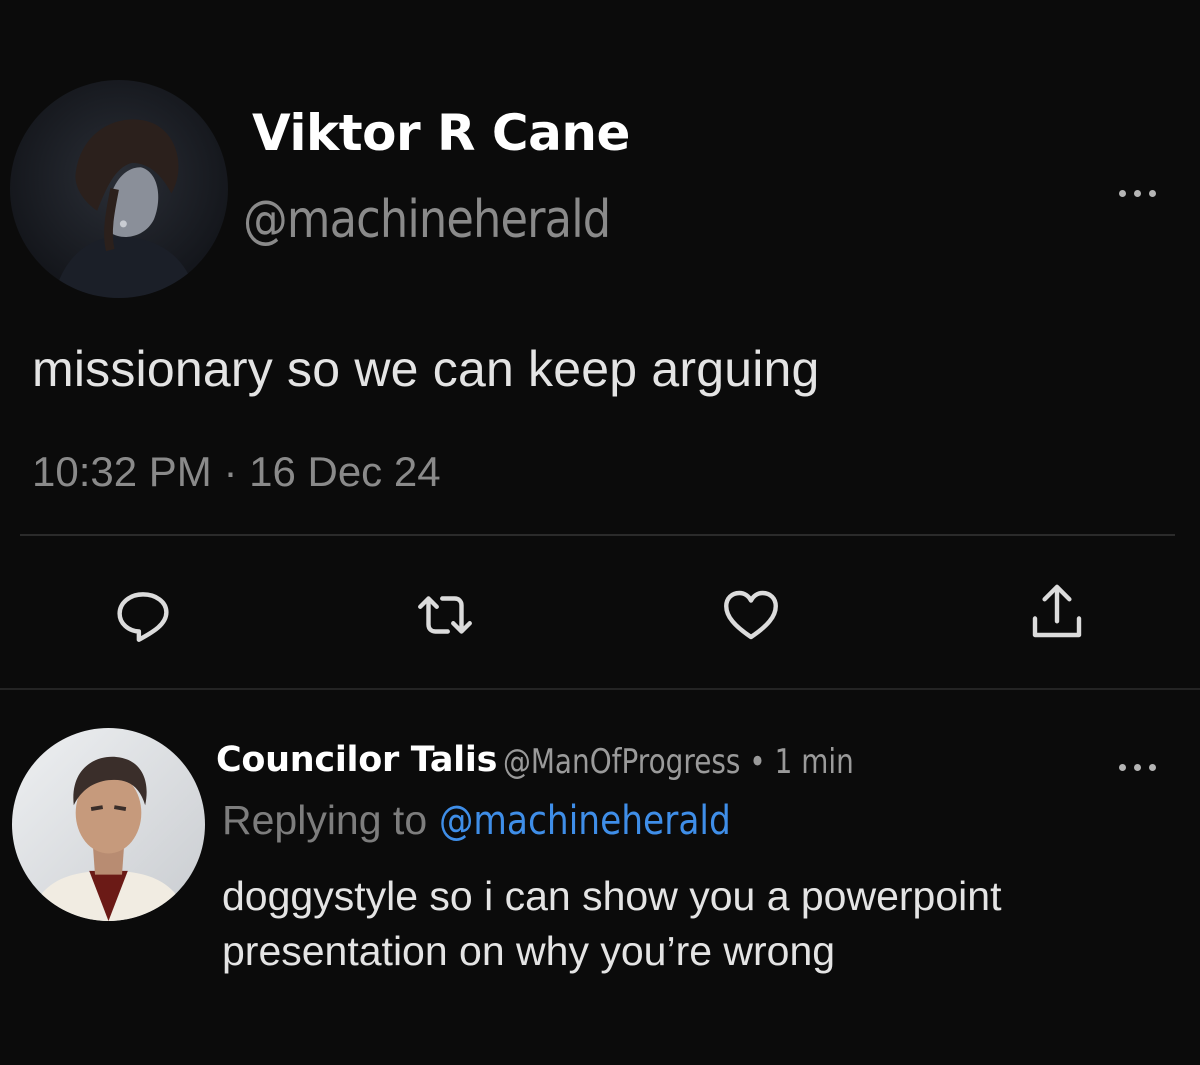 The width and height of the screenshot is (1200, 1065). What do you see at coordinates (585, 821) in the screenshot?
I see `replying-to-handle-link: @machineherald` at bounding box center [585, 821].